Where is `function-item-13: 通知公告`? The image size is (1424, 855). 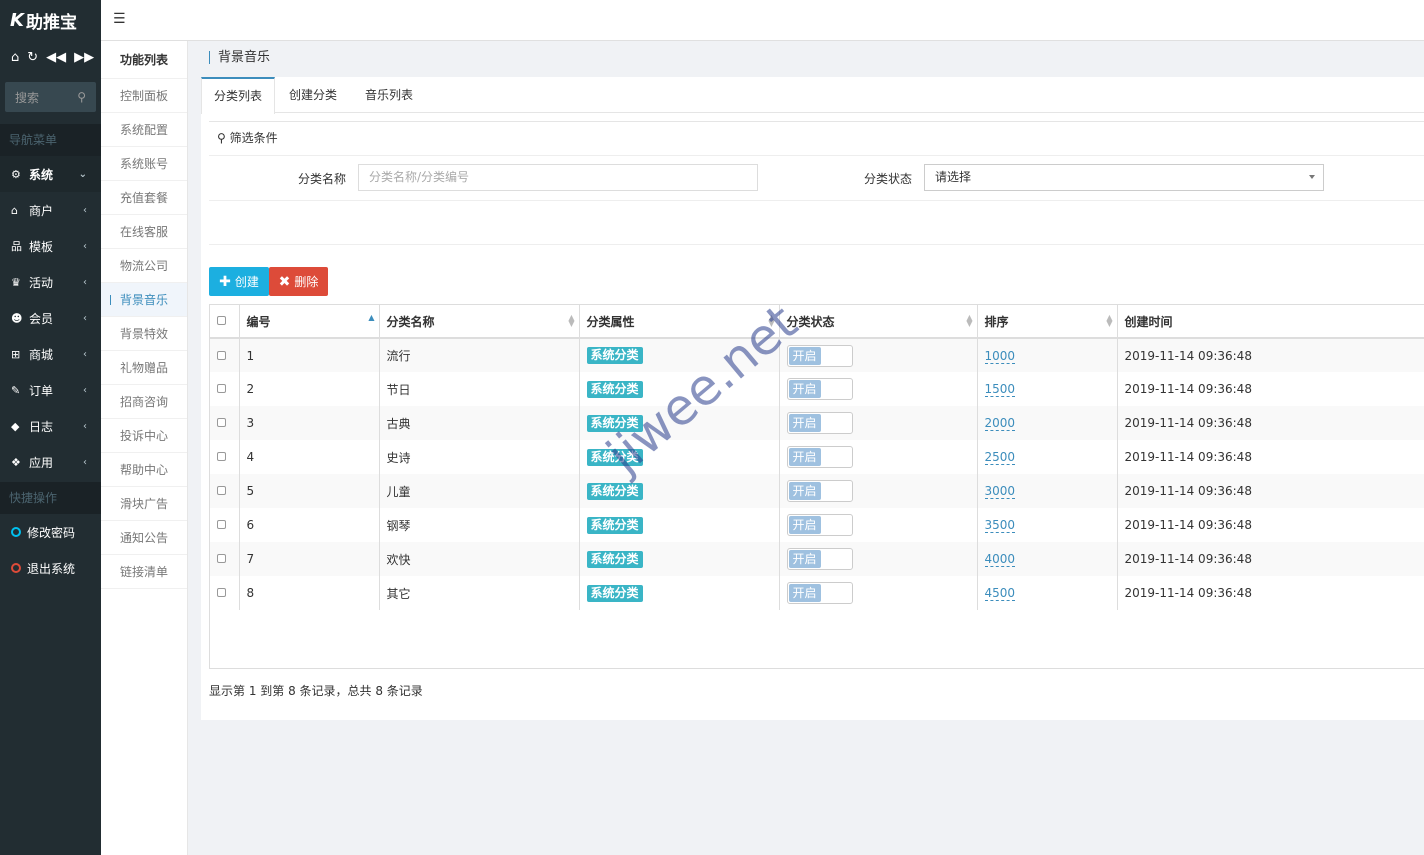 function-item-13: 通知公告 is located at coordinates (144, 538).